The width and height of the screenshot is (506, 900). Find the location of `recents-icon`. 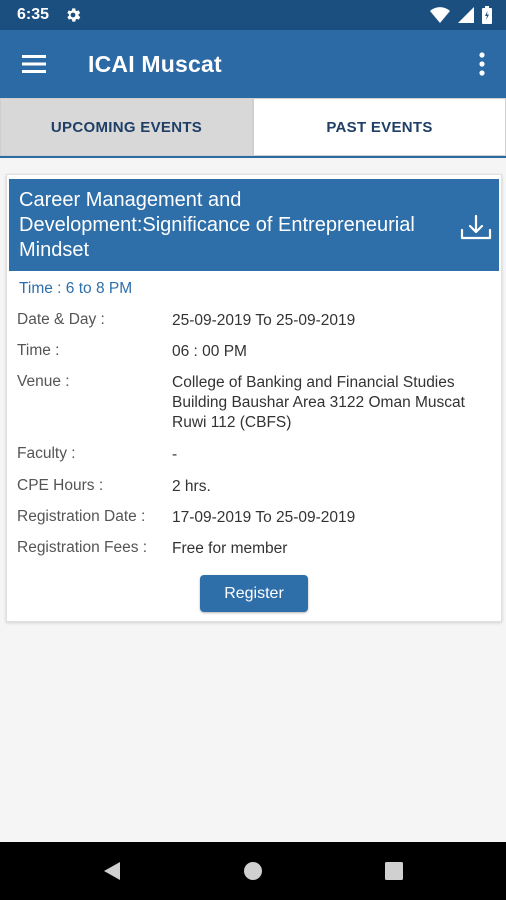

recents-icon is located at coordinates (394, 871).